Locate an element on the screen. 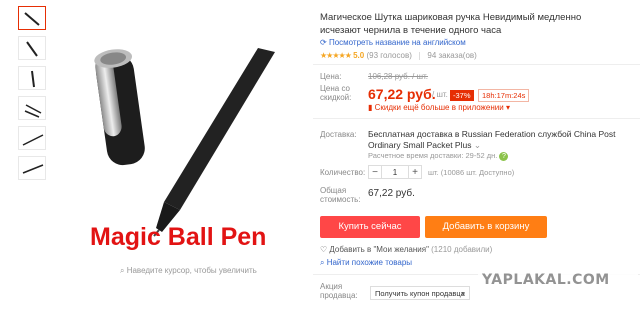 This screenshot has height=312, width=640. orders-count: 94 заказа(ов) is located at coordinates (452, 55).